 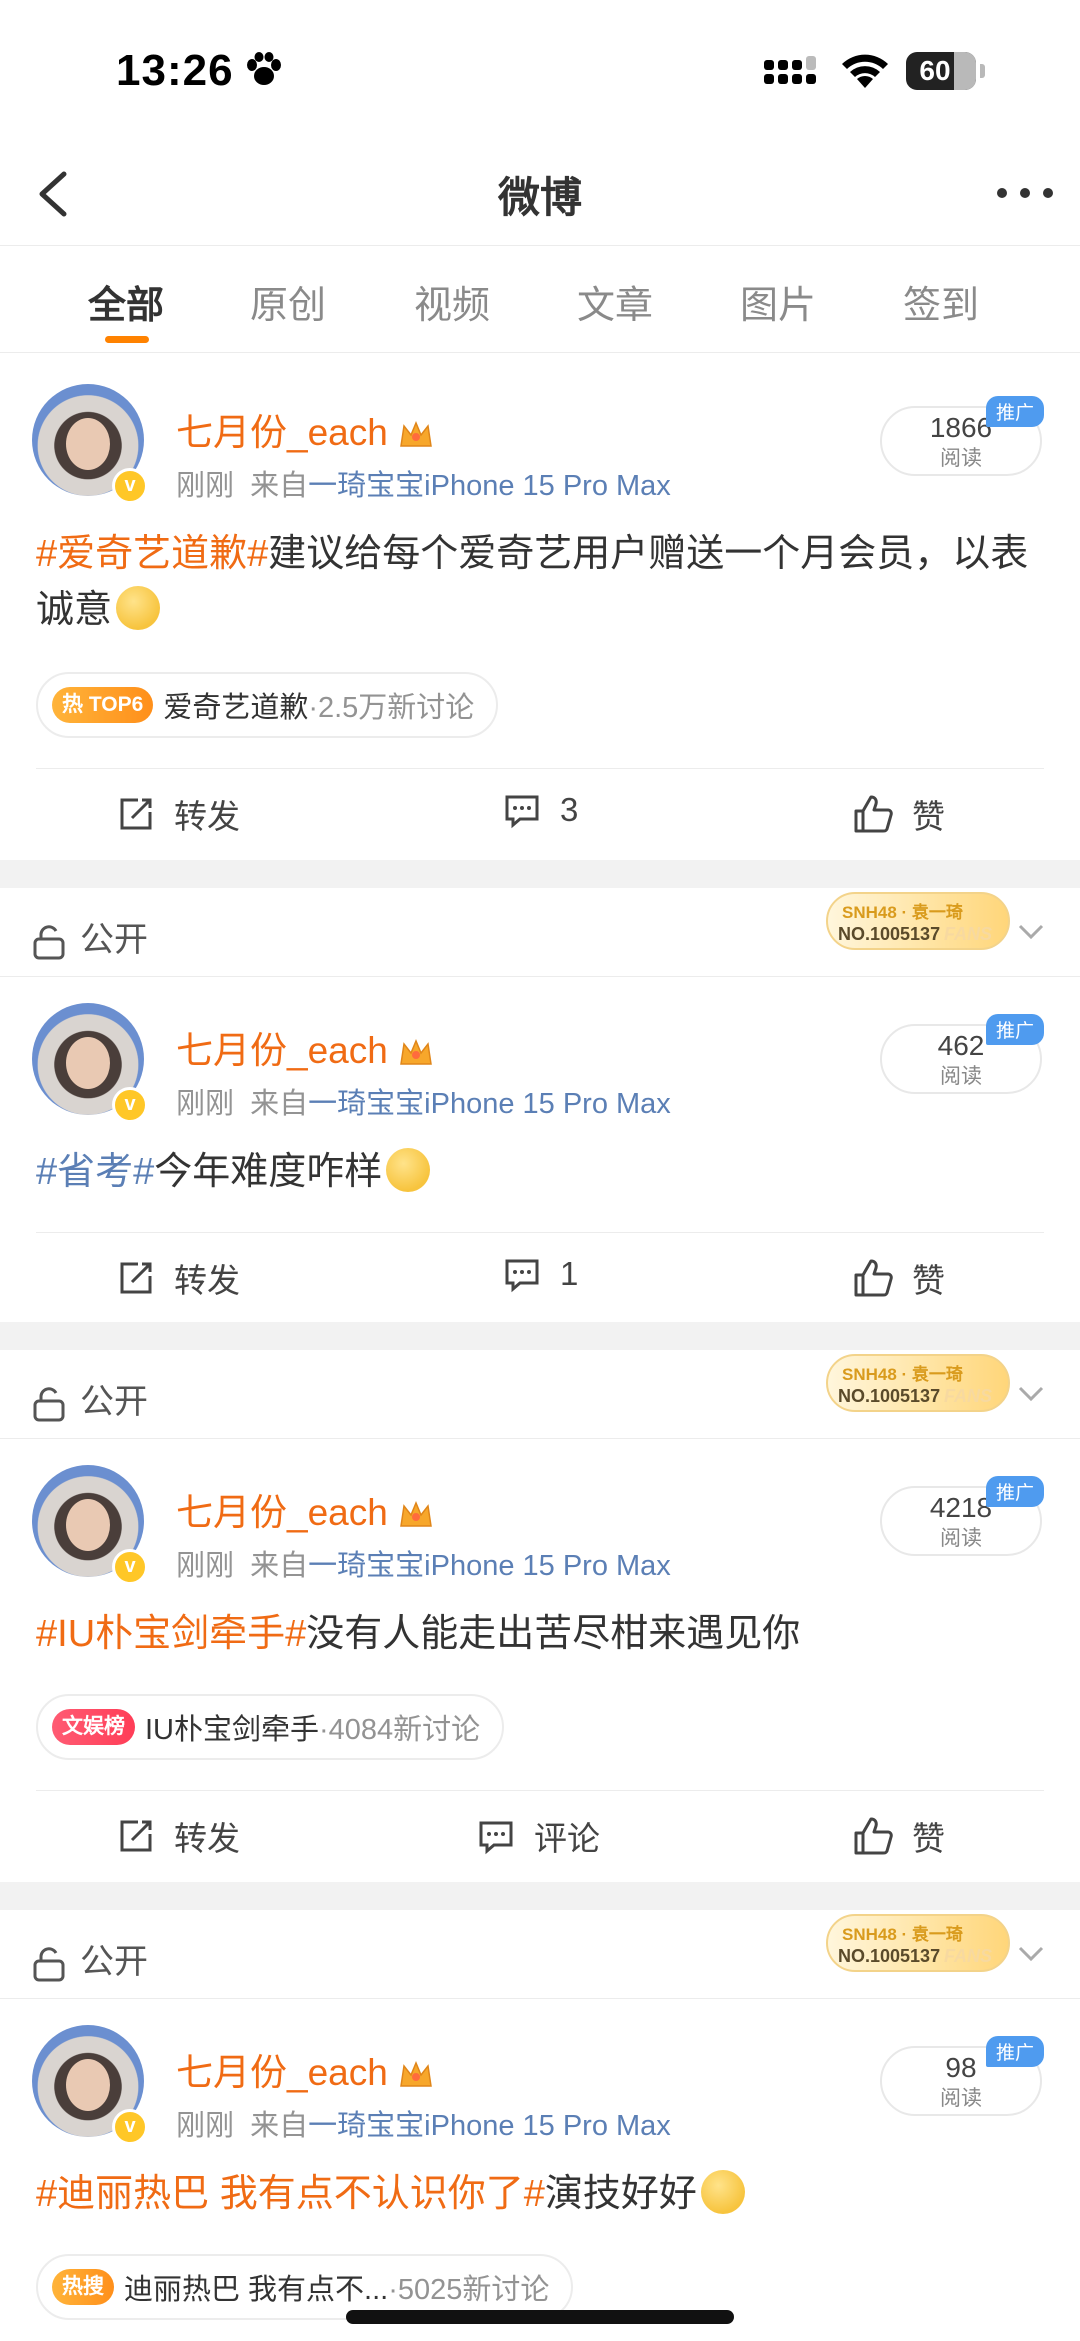 What do you see at coordinates (408, 1170) in the screenshot?
I see `thinking-emoji-icon` at bounding box center [408, 1170].